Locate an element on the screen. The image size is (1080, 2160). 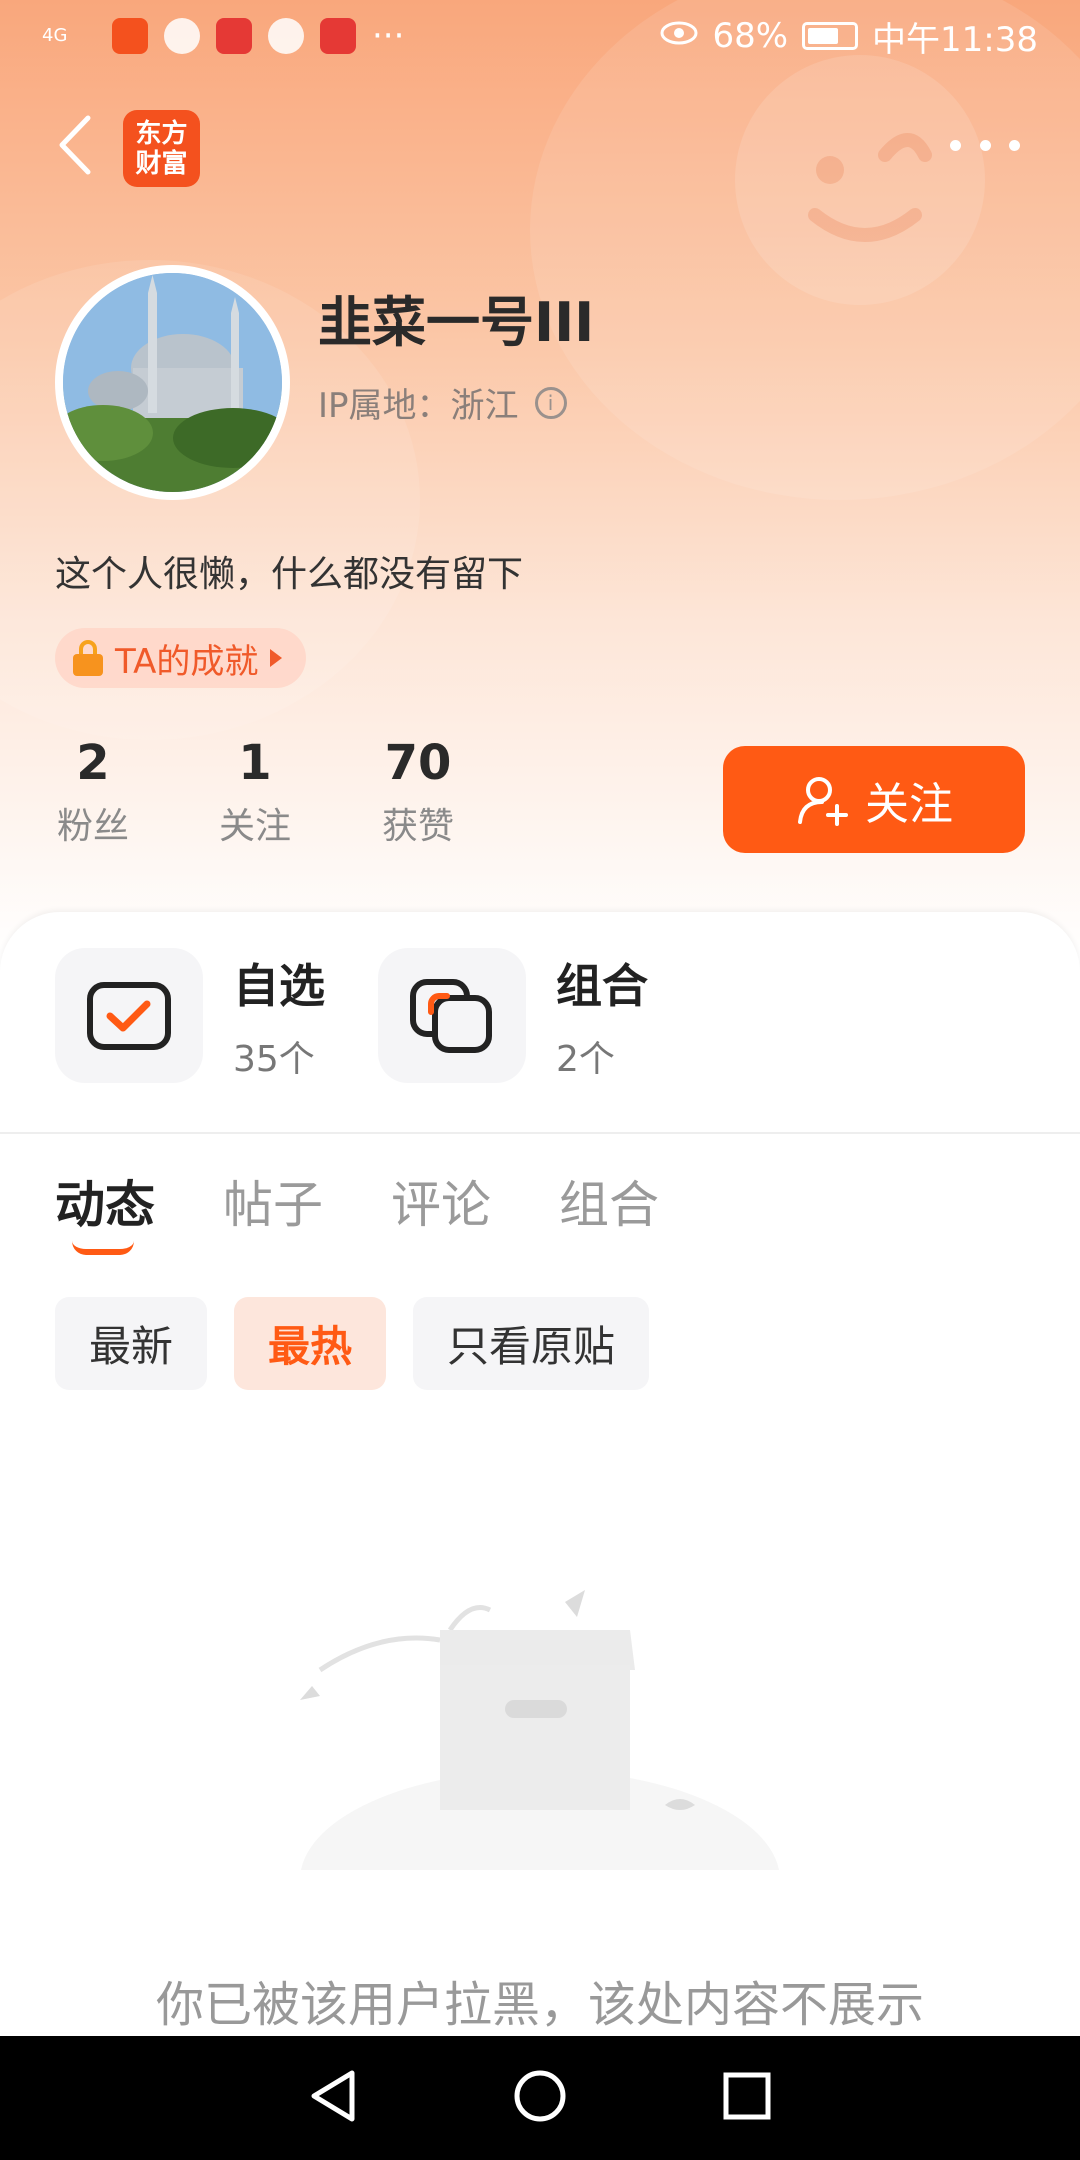
portfolio-icon-tile is located at coordinates (452, 1015).